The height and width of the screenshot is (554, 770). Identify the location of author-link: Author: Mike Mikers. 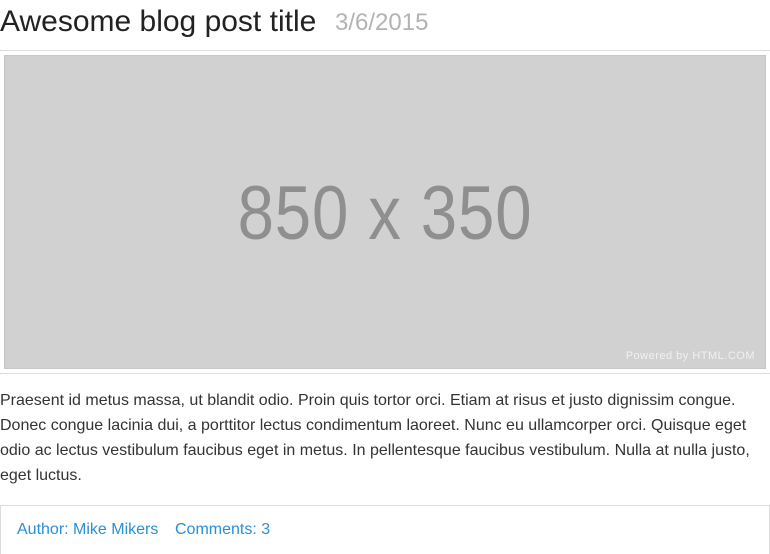
(87, 530).